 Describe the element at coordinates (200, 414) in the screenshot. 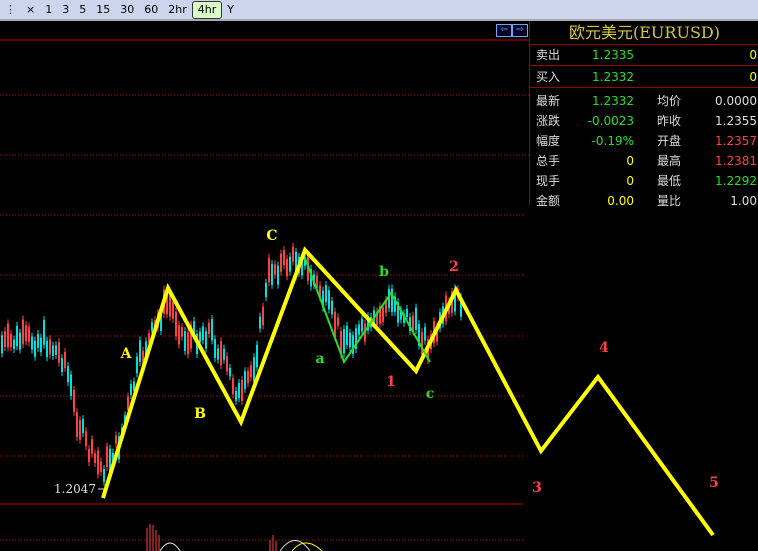

I see `wave-label-B: B` at that location.